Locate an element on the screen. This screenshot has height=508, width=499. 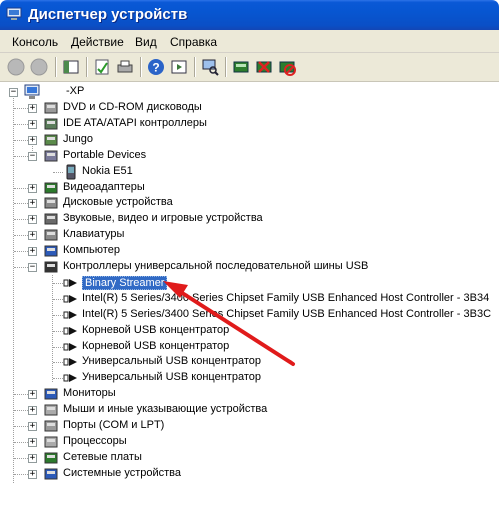
tree-category: + Сетевые платы is located at coordinates (249, 458).